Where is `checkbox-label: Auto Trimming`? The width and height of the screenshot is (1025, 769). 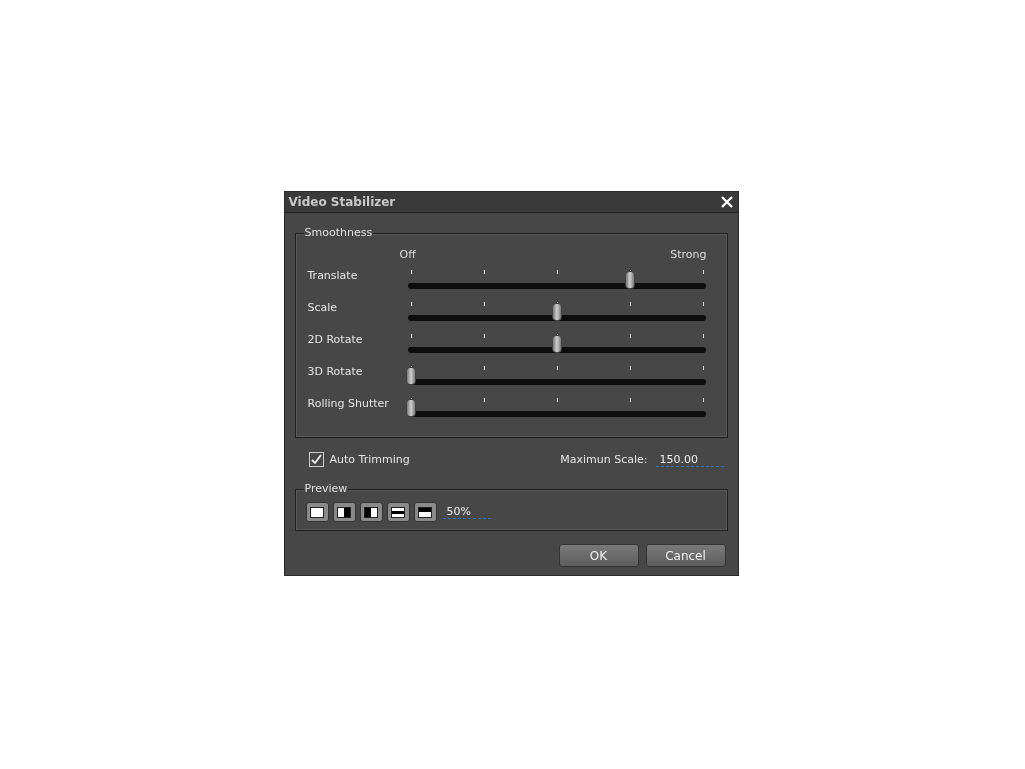
checkbox-label: Auto Trimming is located at coordinates (369, 459).